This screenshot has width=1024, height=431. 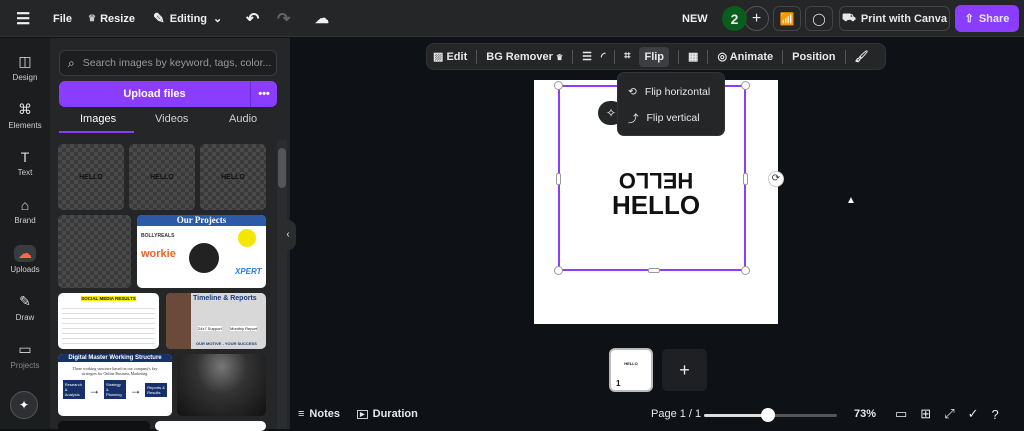 I want to click on crop-icon: ⌗, so click(x=627, y=56).